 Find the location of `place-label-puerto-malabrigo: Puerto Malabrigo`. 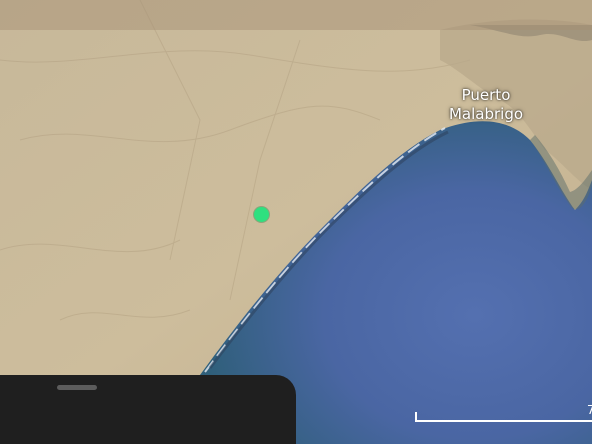

place-label-puerto-malabrigo: Puerto Malabrigo is located at coordinates (486, 105).